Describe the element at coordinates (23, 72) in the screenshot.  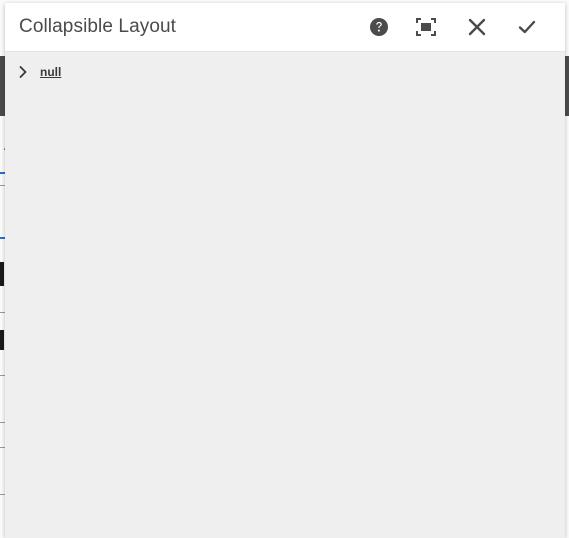
I see `chevron-right-icon` at that location.